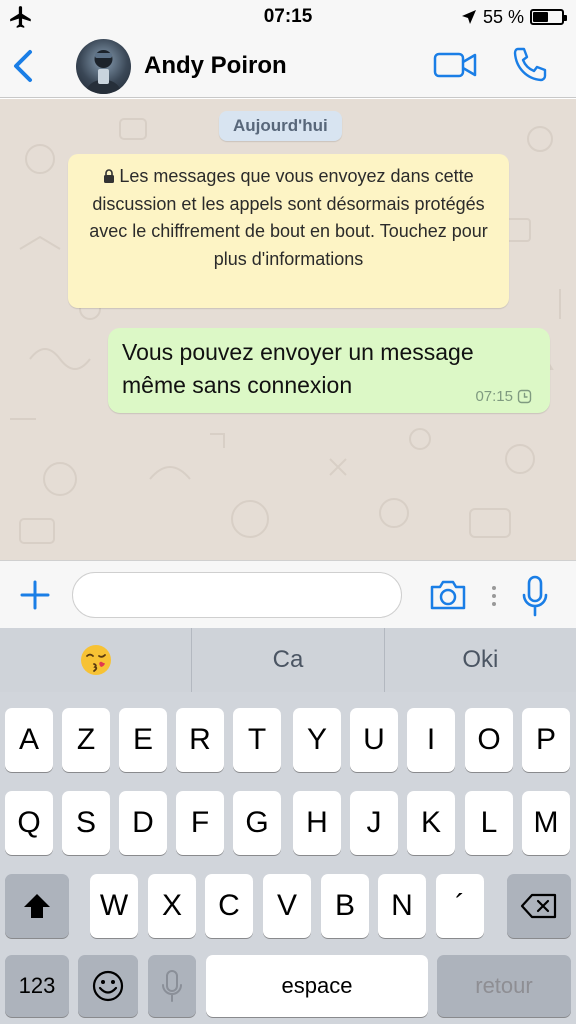 This screenshot has width=576, height=1024. I want to click on battery-icon, so click(548, 17).